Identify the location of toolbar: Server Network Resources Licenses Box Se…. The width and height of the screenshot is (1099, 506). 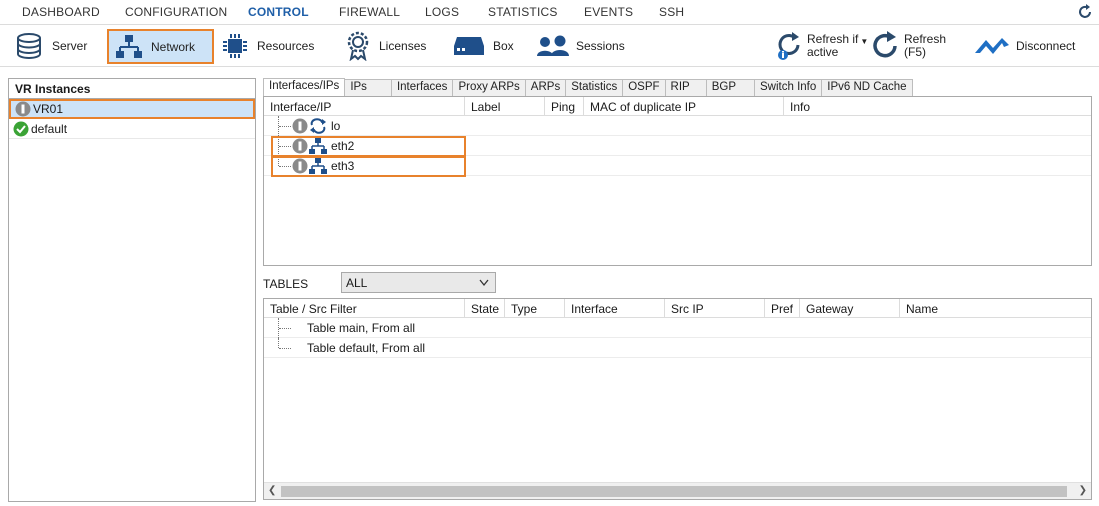
(549, 46).